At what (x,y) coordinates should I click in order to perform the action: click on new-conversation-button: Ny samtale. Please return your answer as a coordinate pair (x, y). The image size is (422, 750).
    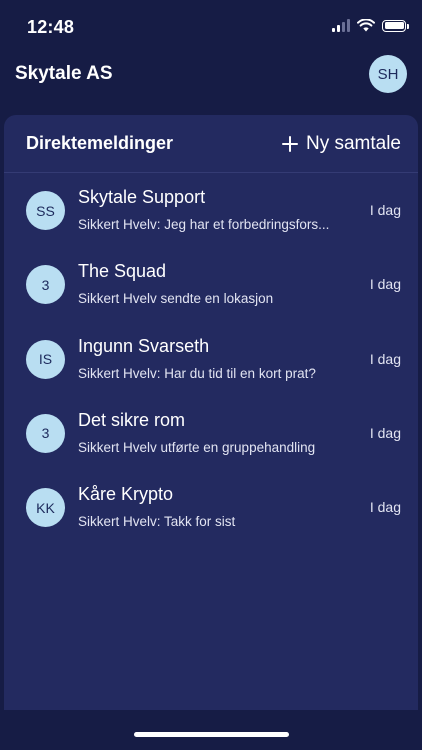
    Looking at the image, I should click on (341, 143).